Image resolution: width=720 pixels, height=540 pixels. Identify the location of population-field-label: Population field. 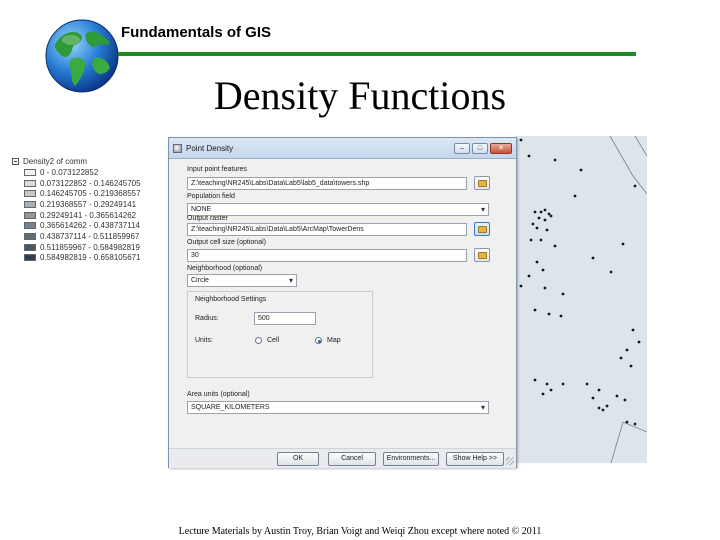
(211, 196).